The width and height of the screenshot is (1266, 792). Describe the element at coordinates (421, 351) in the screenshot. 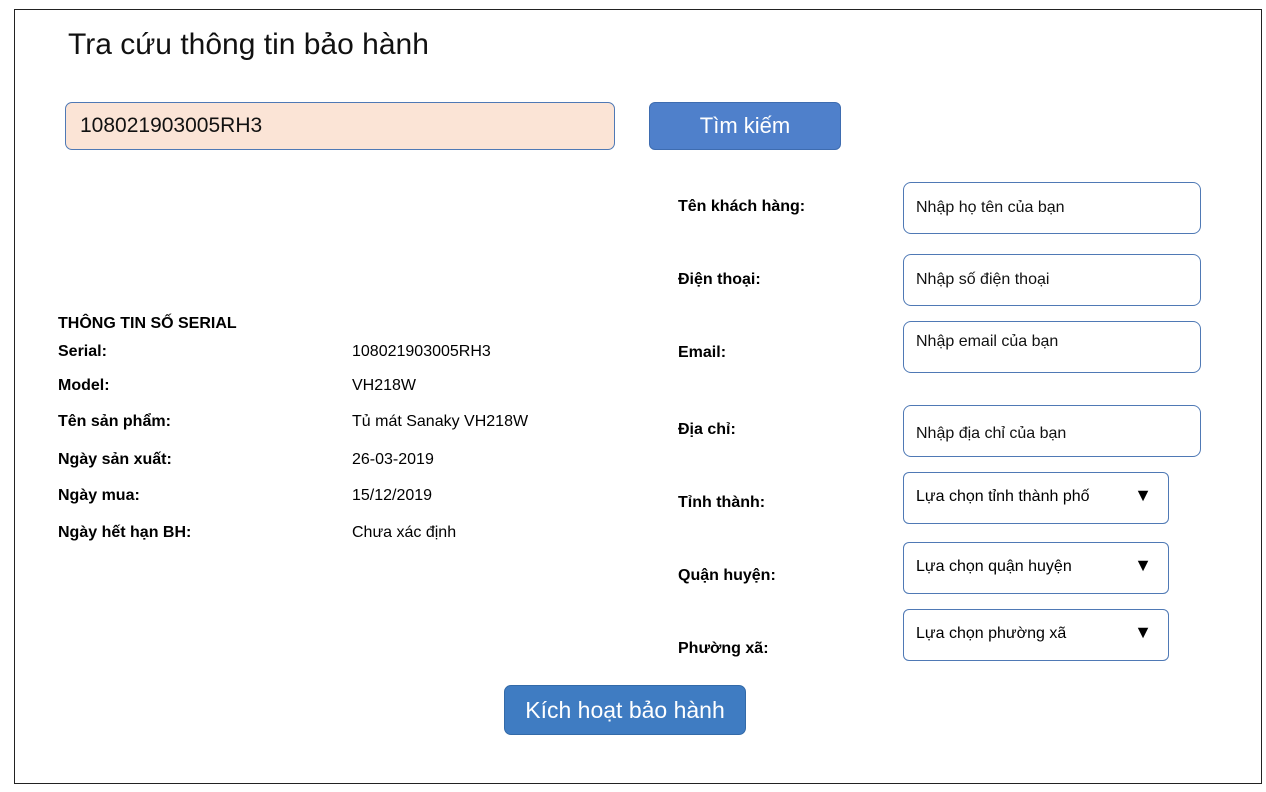

I see `info-value: 108021903005RH3` at that location.